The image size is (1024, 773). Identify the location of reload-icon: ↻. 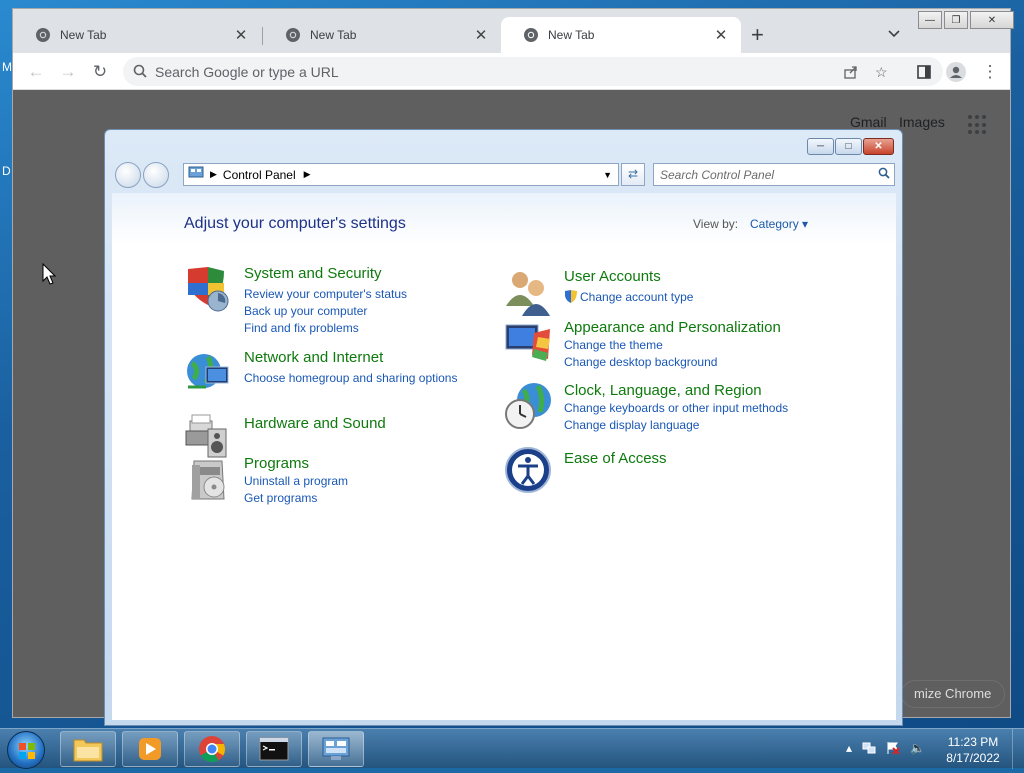
(100, 72).